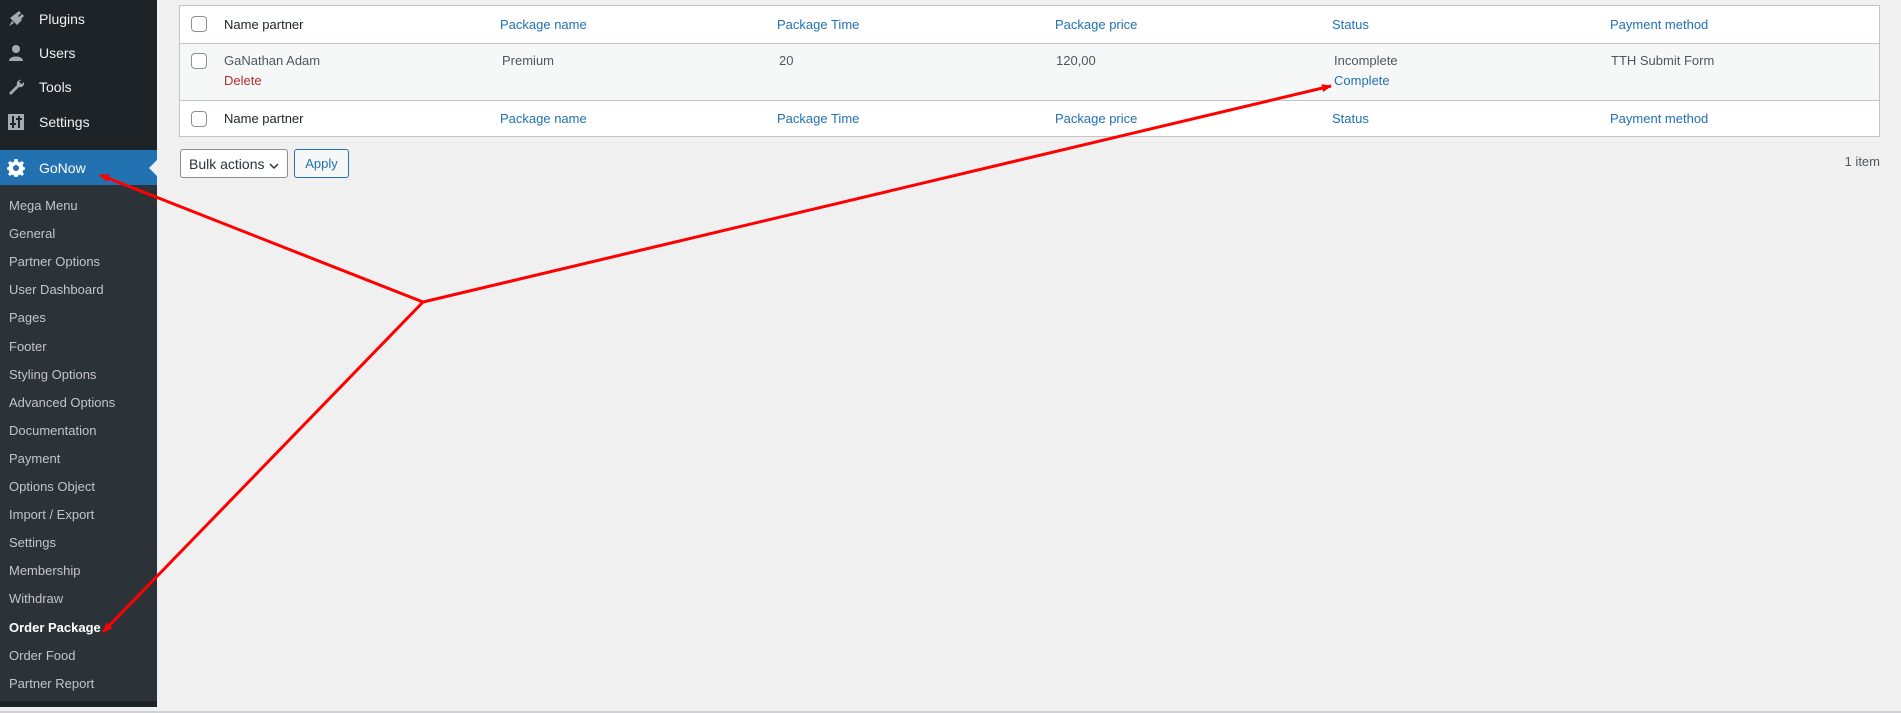 The image size is (1901, 713). I want to click on submenu-item-styling-options: Styling Options, so click(52, 375).